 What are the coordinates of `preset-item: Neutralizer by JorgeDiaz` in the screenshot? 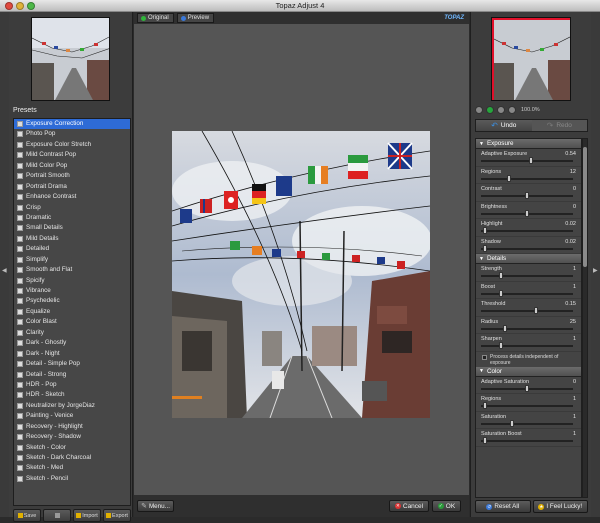 It's located at (72, 406).